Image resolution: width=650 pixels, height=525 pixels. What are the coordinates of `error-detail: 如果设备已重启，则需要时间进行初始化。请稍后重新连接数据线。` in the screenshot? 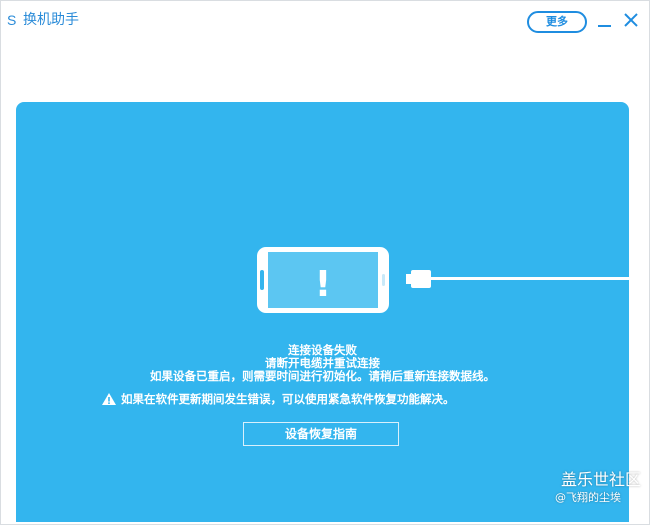 It's located at (322, 376).